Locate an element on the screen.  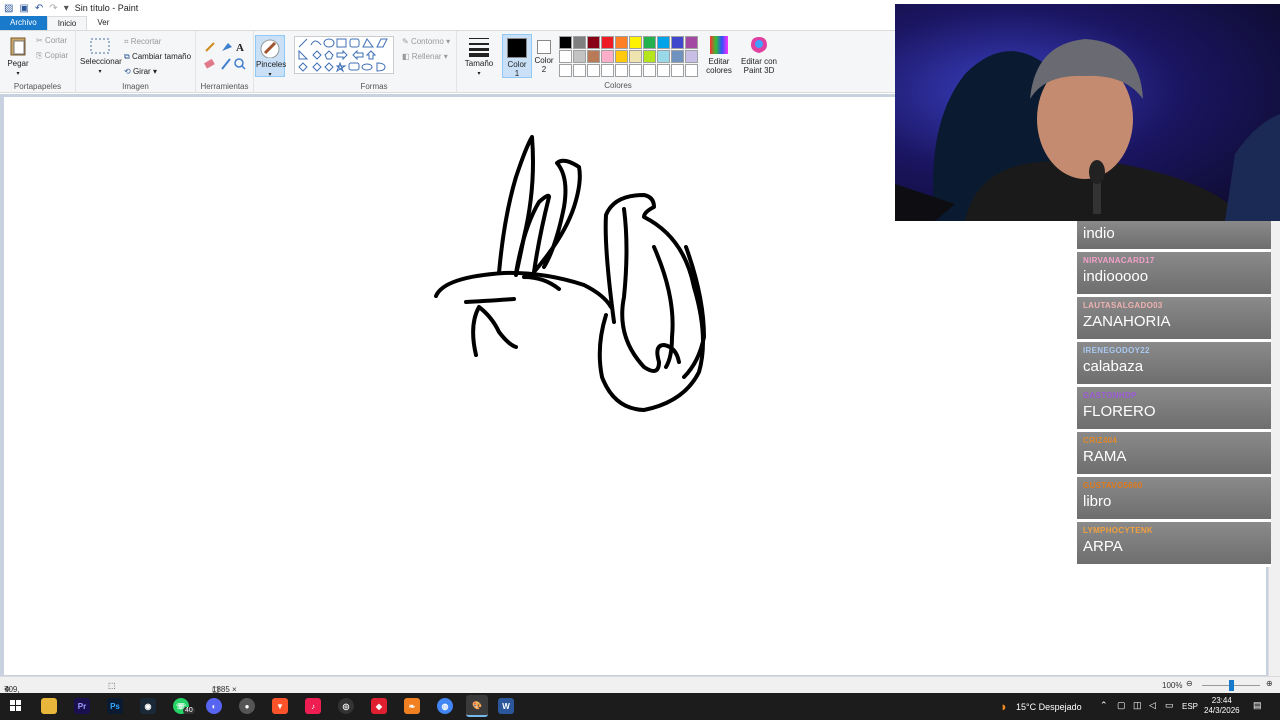
undo-icon: ↶ is located at coordinates (39, 8).